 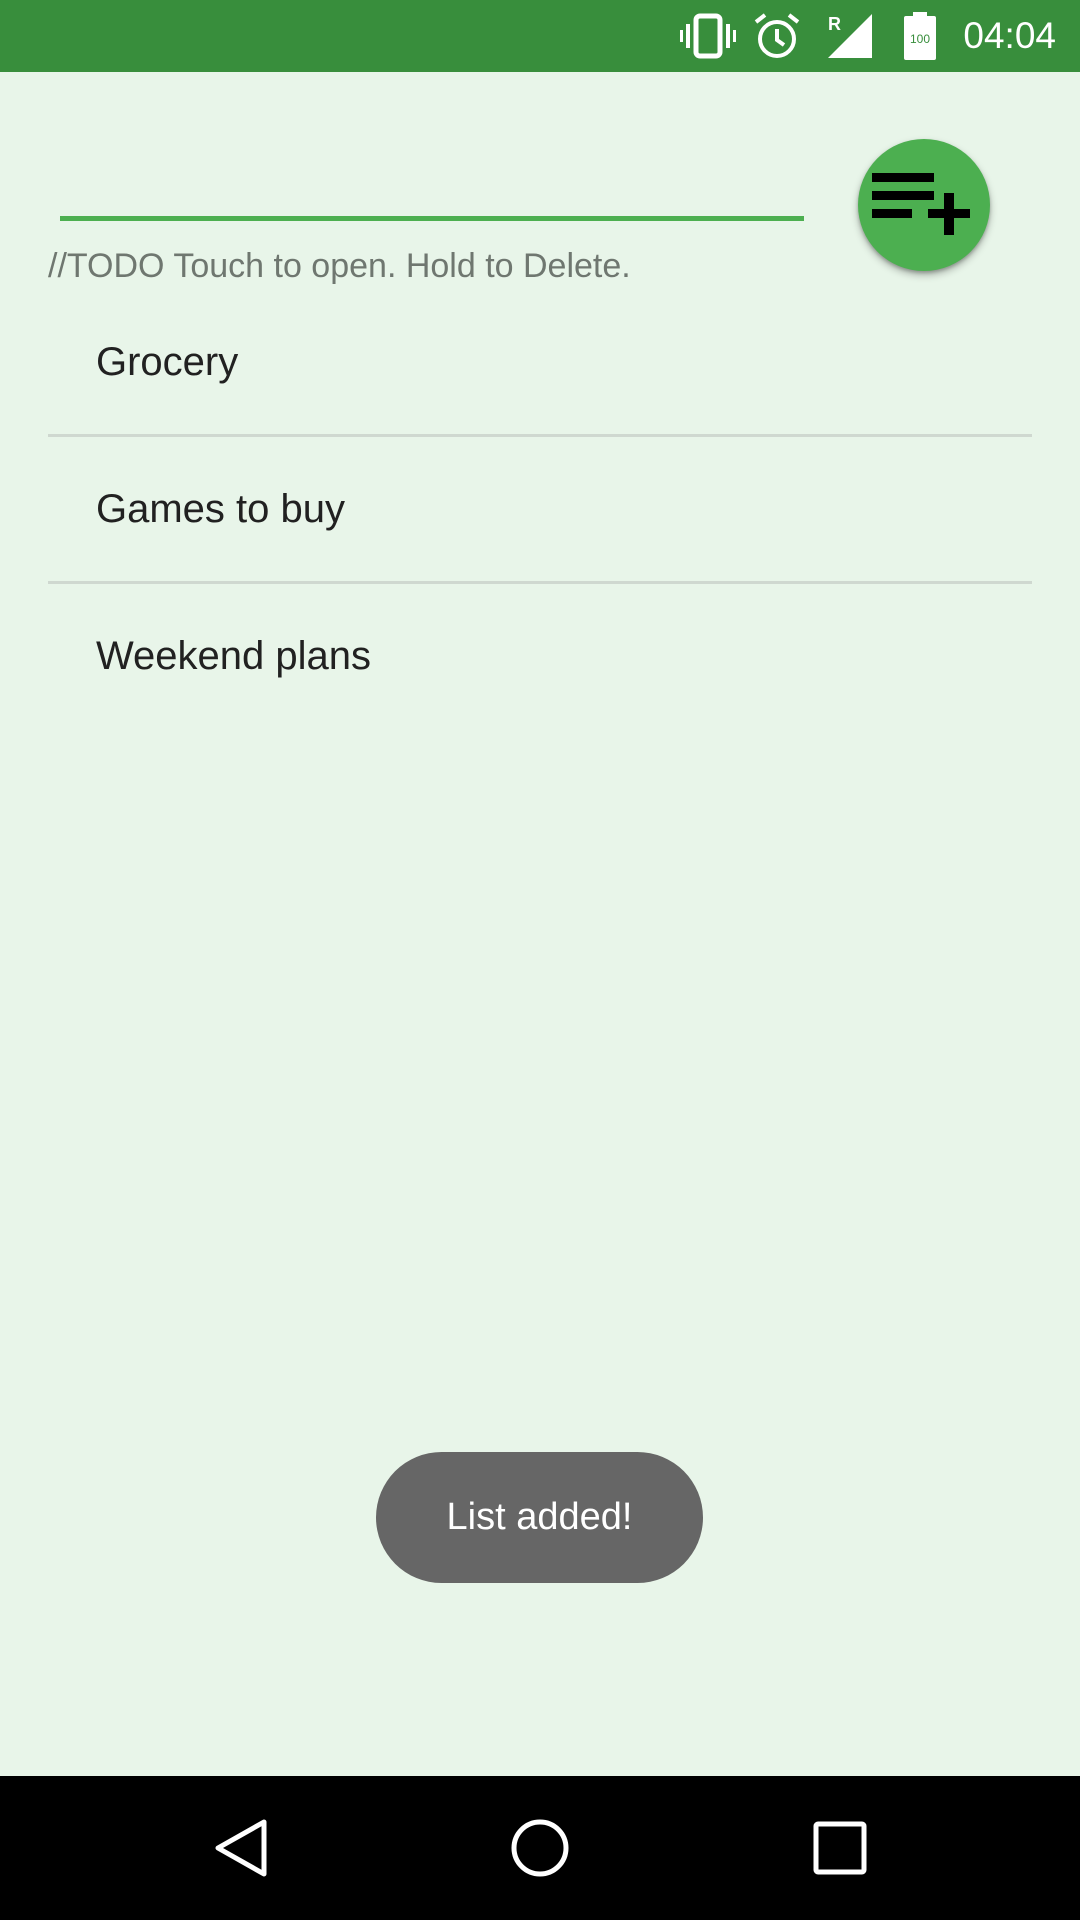 I want to click on list-item-label: Games to buy, so click(x=221, y=509).